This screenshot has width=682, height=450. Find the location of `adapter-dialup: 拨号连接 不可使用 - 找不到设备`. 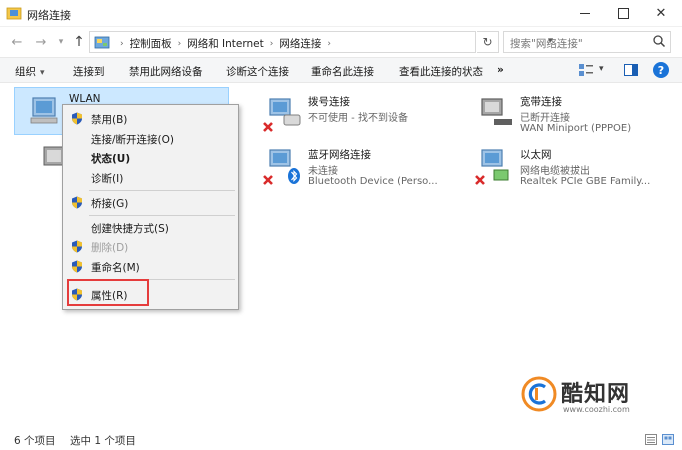

adapter-dialup: 拨号连接 不可使用 - 找不到设备 is located at coordinates (361, 113).